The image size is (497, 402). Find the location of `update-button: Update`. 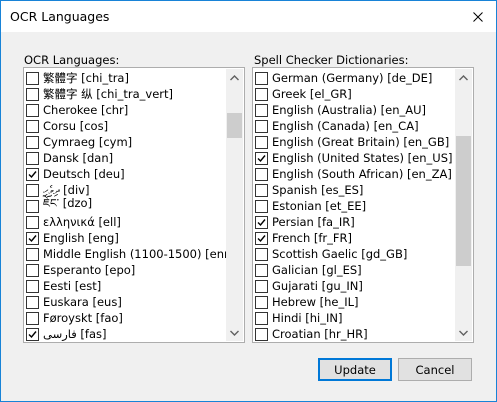

update-button: Update is located at coordinates (355, 369).